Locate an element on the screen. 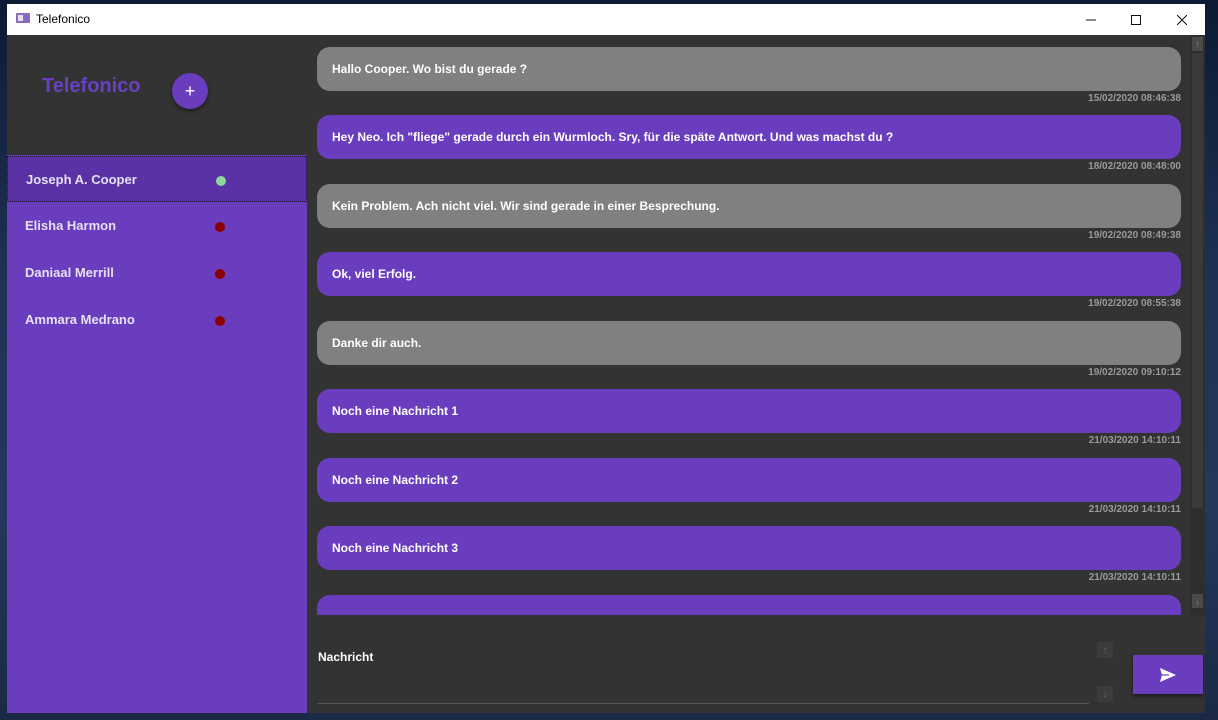 The image size is (1218, 720). input-scroll-down-icon: ↓ is located at coordinates (1105, 694).